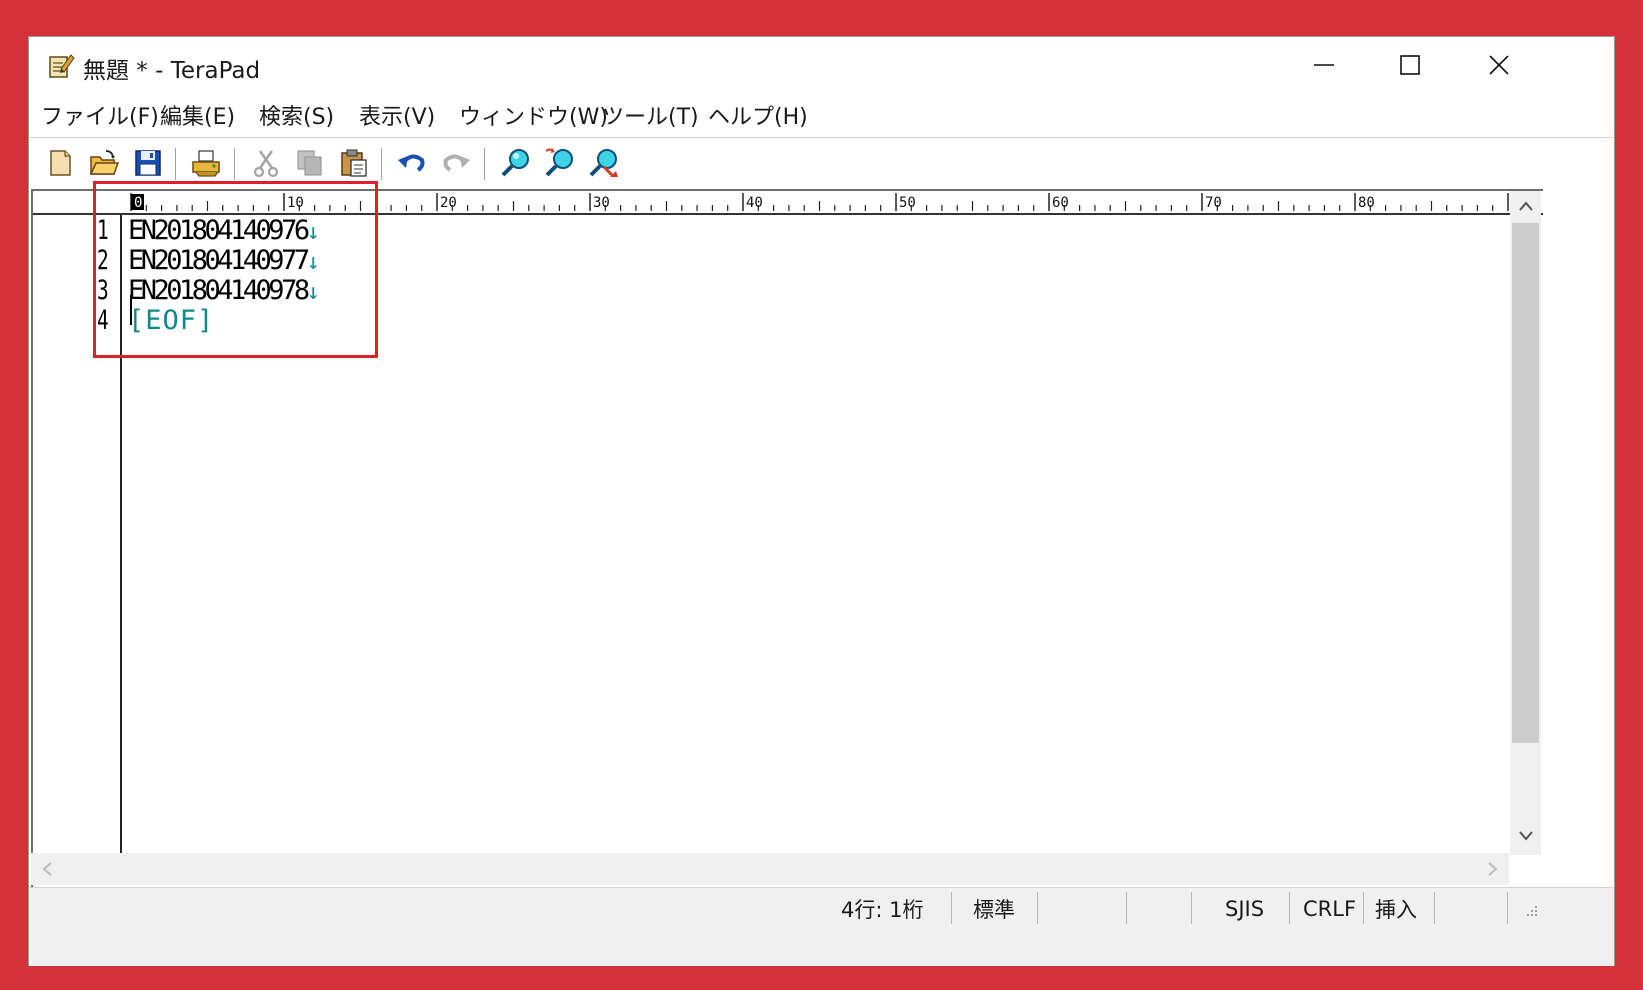 The image size is (1643, 990). Describe the element at coordinates (397, 115) in the screenshot. I see `menu-view: 表示(V)` at that location.